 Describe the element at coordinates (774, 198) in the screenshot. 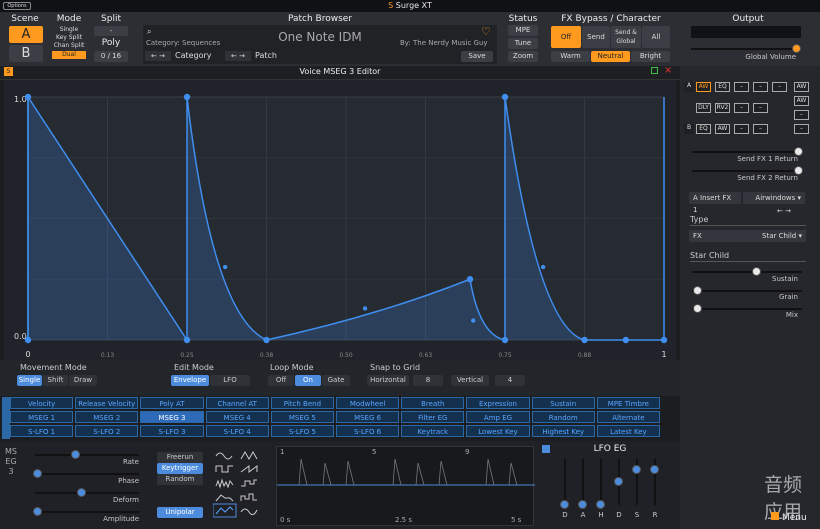

I see `fx-preset-dropdown: Airwindows ▾` at that location.